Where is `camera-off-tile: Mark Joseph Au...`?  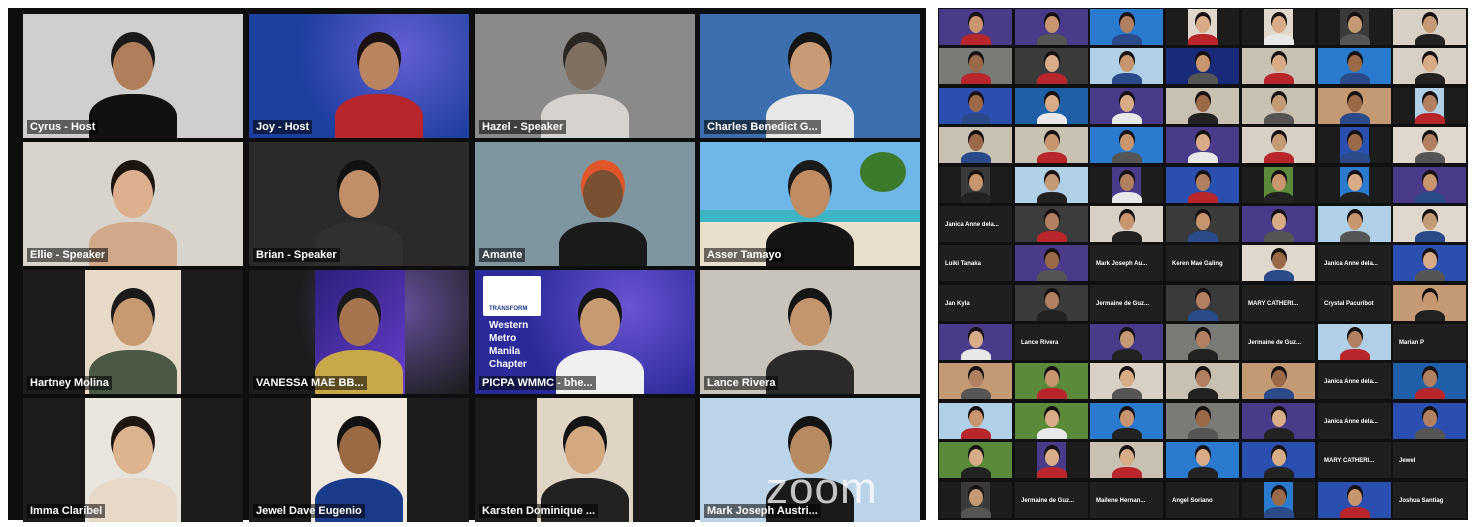
camera-off-tile: Mark Joseph Au... is located at coordinates (1126, 263).